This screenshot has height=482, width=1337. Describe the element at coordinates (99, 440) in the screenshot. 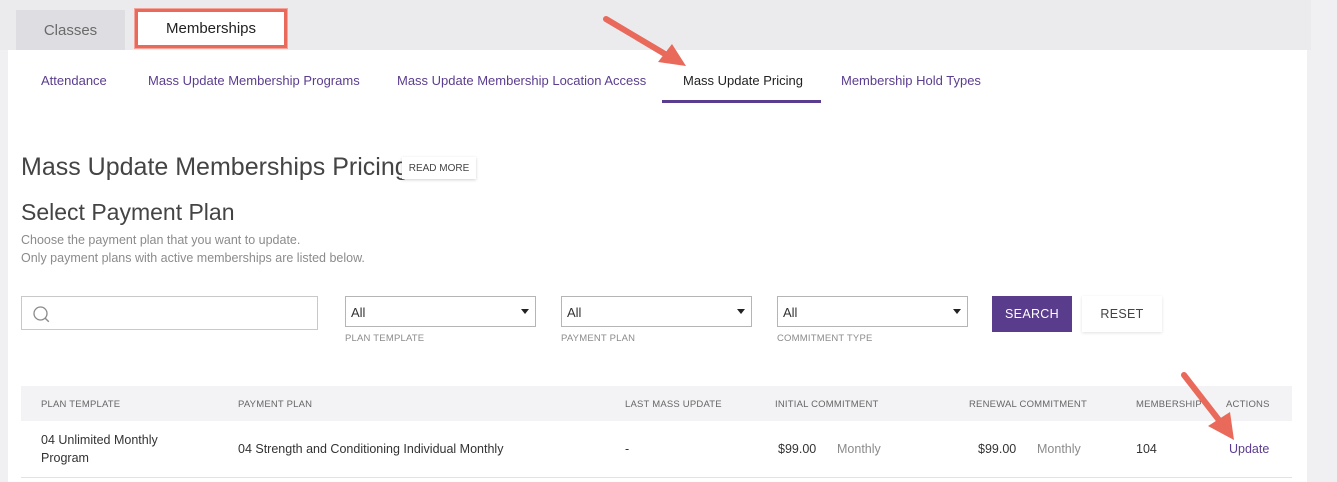

I see `cell-plan-template-line1: 04 Unlimited Monthly` at that location.